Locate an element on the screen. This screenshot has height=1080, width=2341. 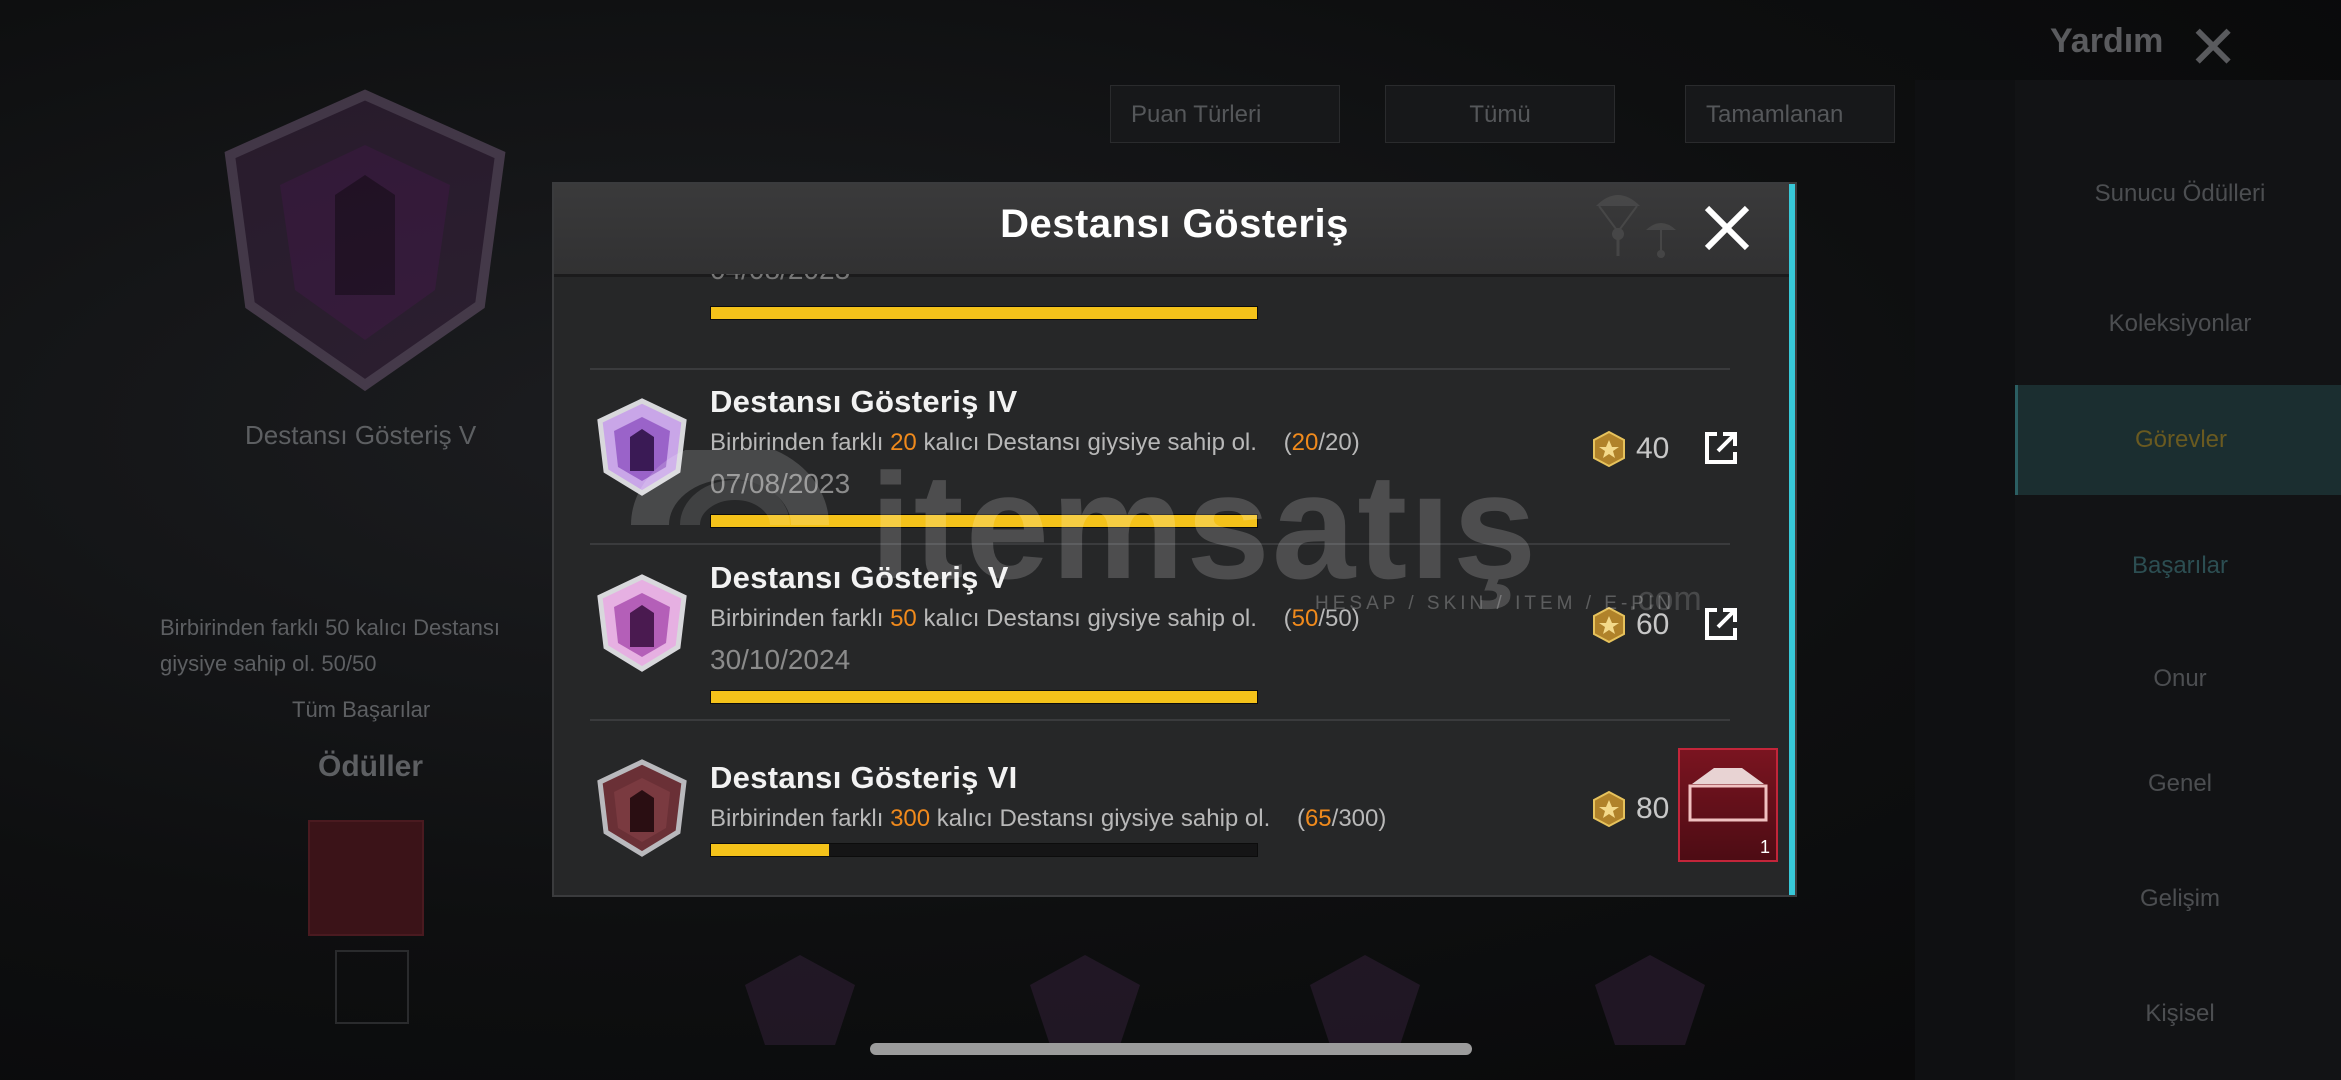
background-square is located at coordinates (372, 987).